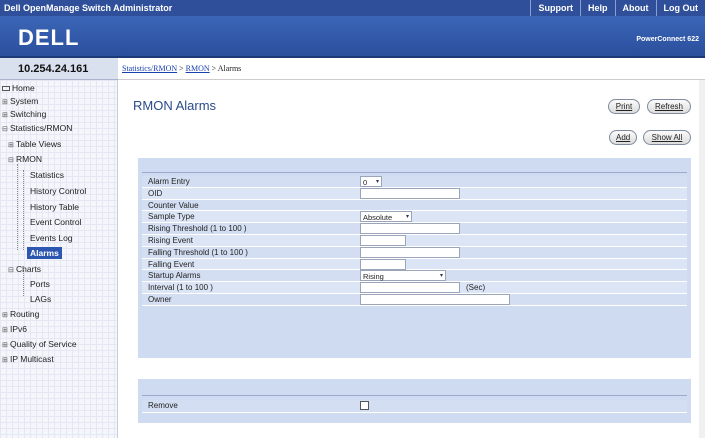  What do you see at coordinates (555, 8) in the screenshot?
I see `support-link: Support` at bounding box center [555, 8].